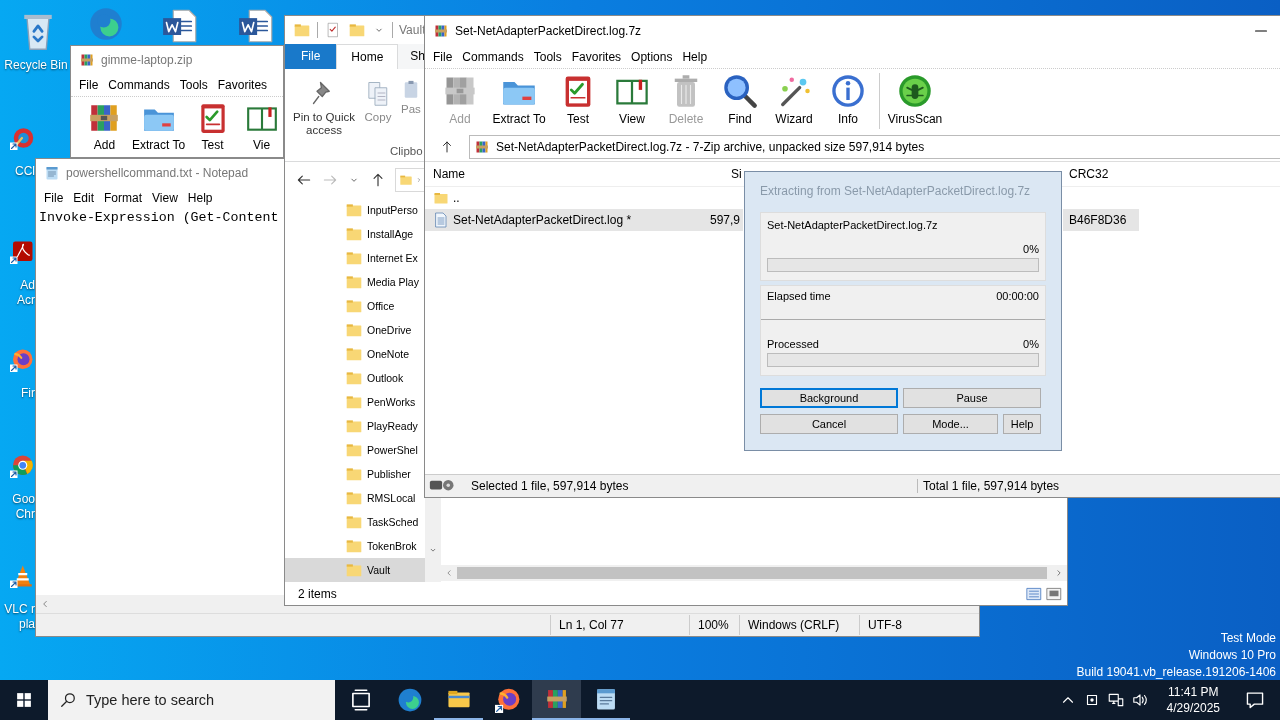 The height and width of the screenshot is (720, 1280). I want to click on pdf-app-icon, so click(22, 252).